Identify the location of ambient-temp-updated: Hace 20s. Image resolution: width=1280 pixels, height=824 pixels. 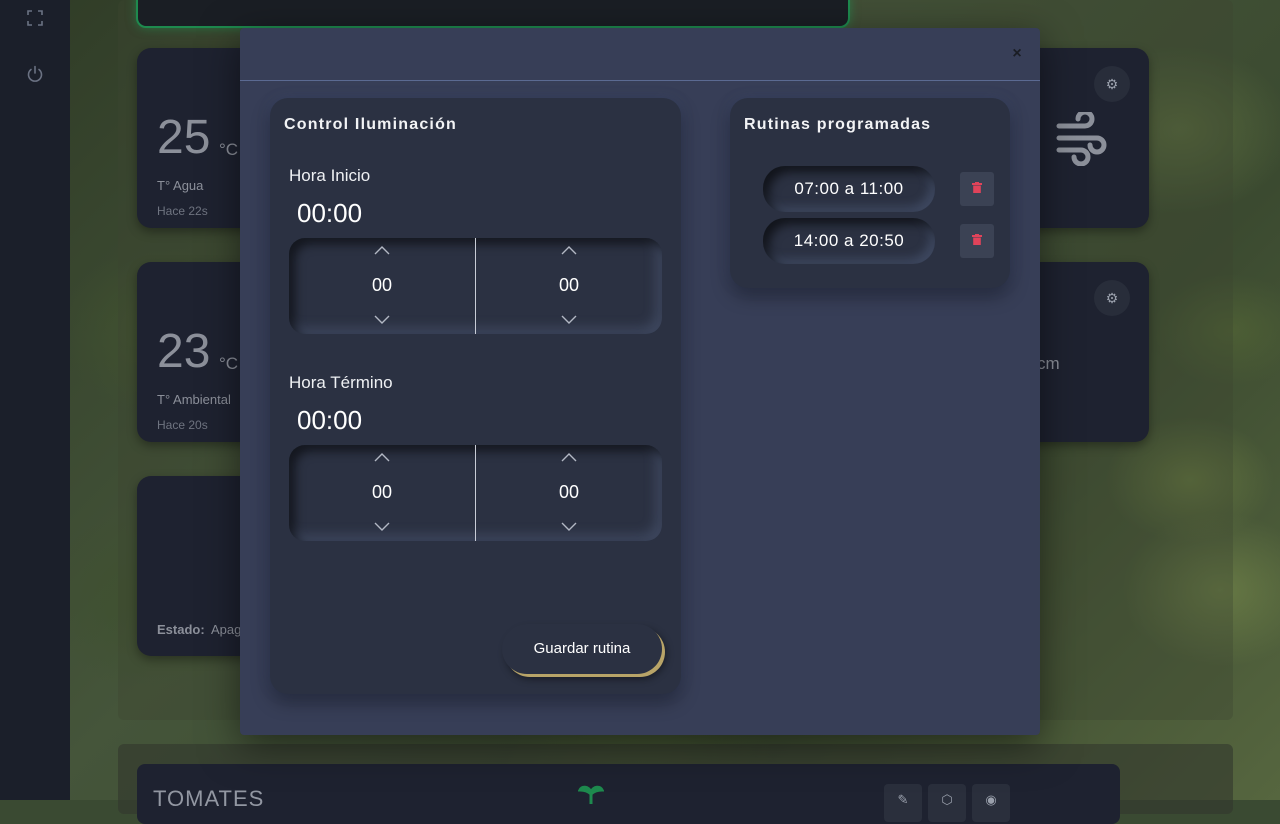
(182, 425).